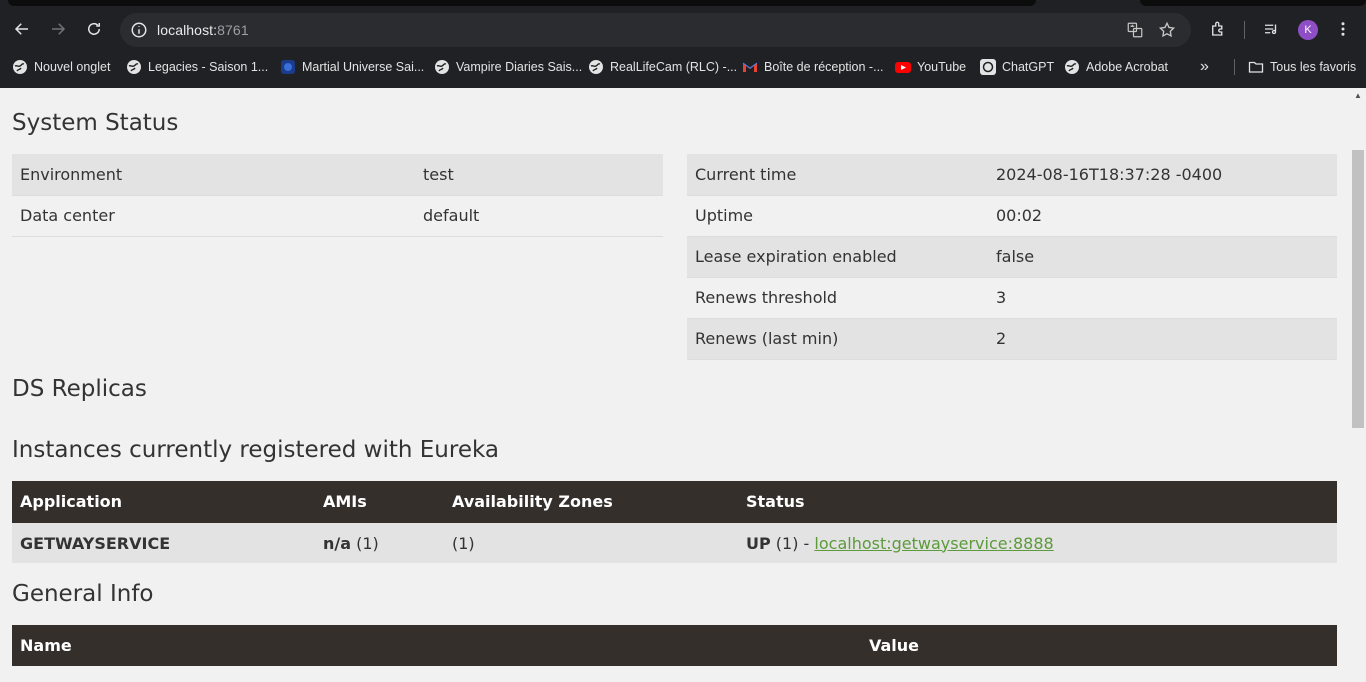 The width and height of the screenshot is (1366, 682). What do you see at coordinates (213, 175) in the screenshot?
I see `status-key: Environment` at bounding box center [213, 175].